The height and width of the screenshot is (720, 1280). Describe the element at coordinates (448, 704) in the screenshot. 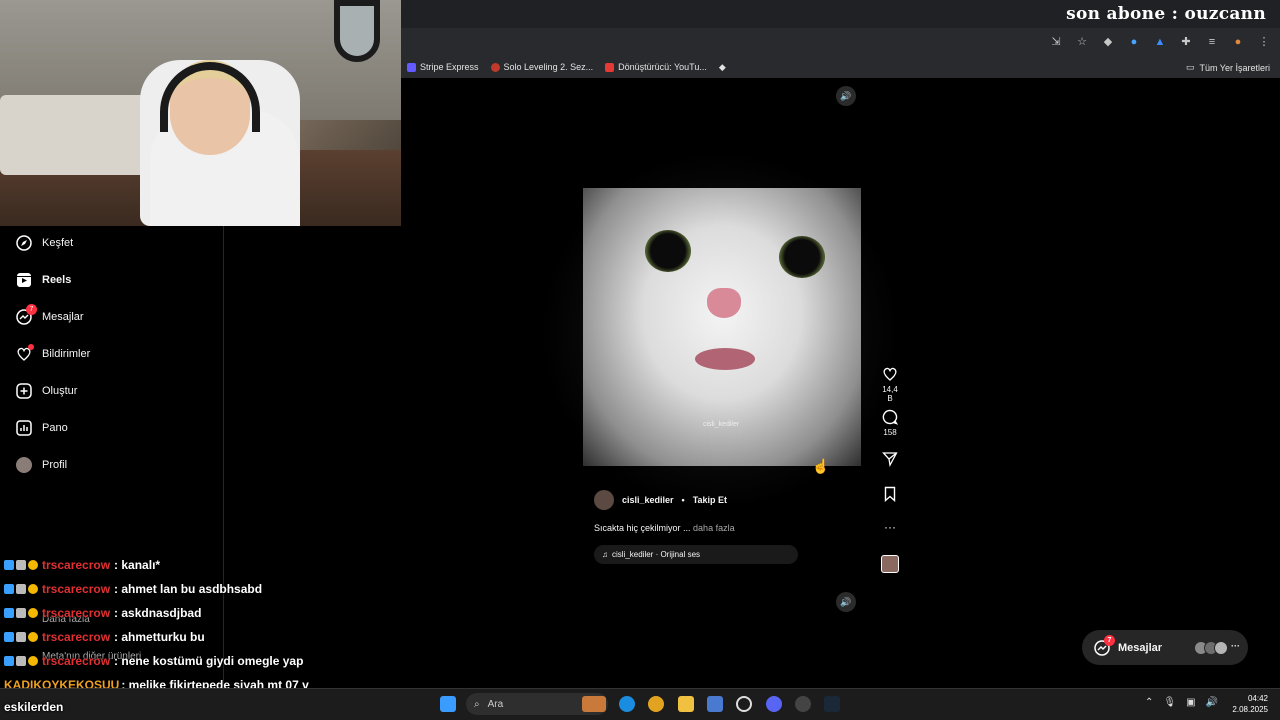

I see `windows-start-icon` at that location.